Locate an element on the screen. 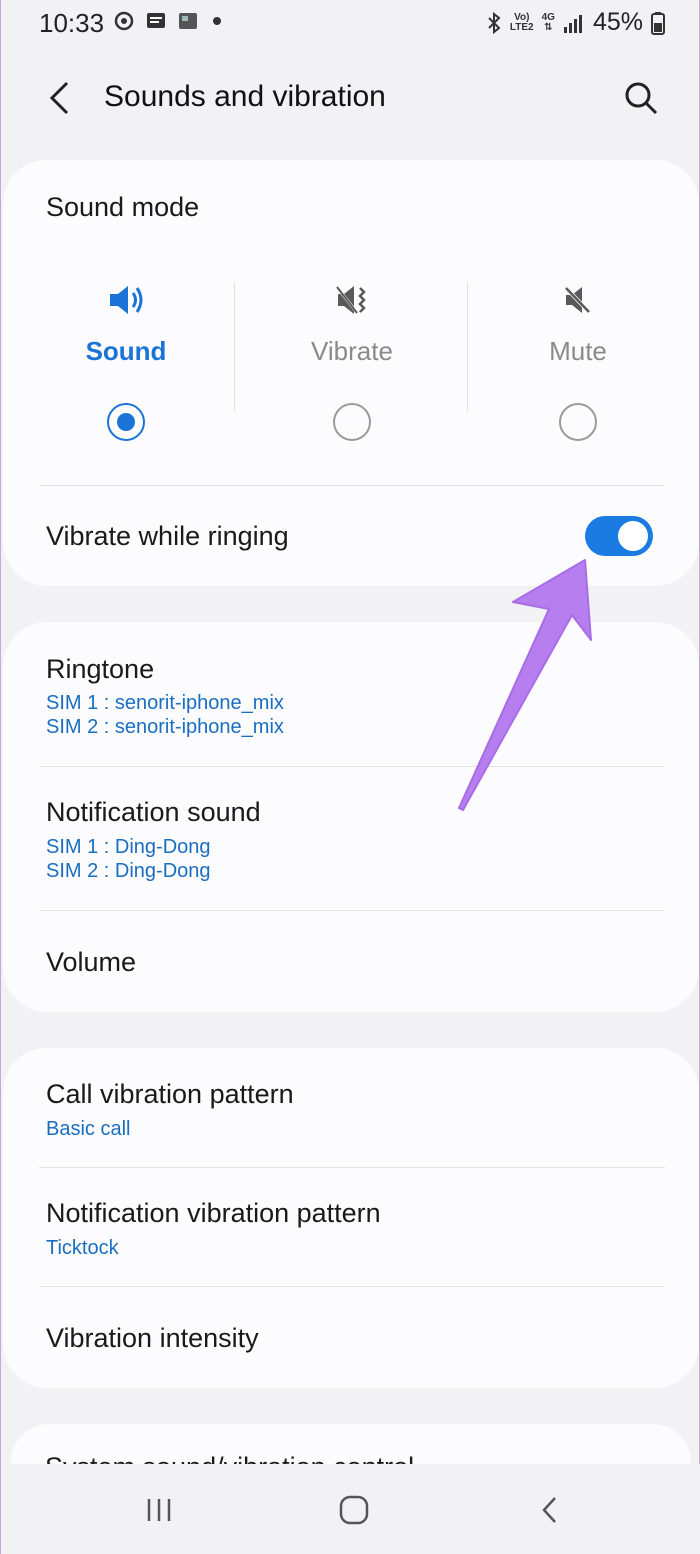  vibrate-while-ringing-toggle is located at coordinates (619, 536).